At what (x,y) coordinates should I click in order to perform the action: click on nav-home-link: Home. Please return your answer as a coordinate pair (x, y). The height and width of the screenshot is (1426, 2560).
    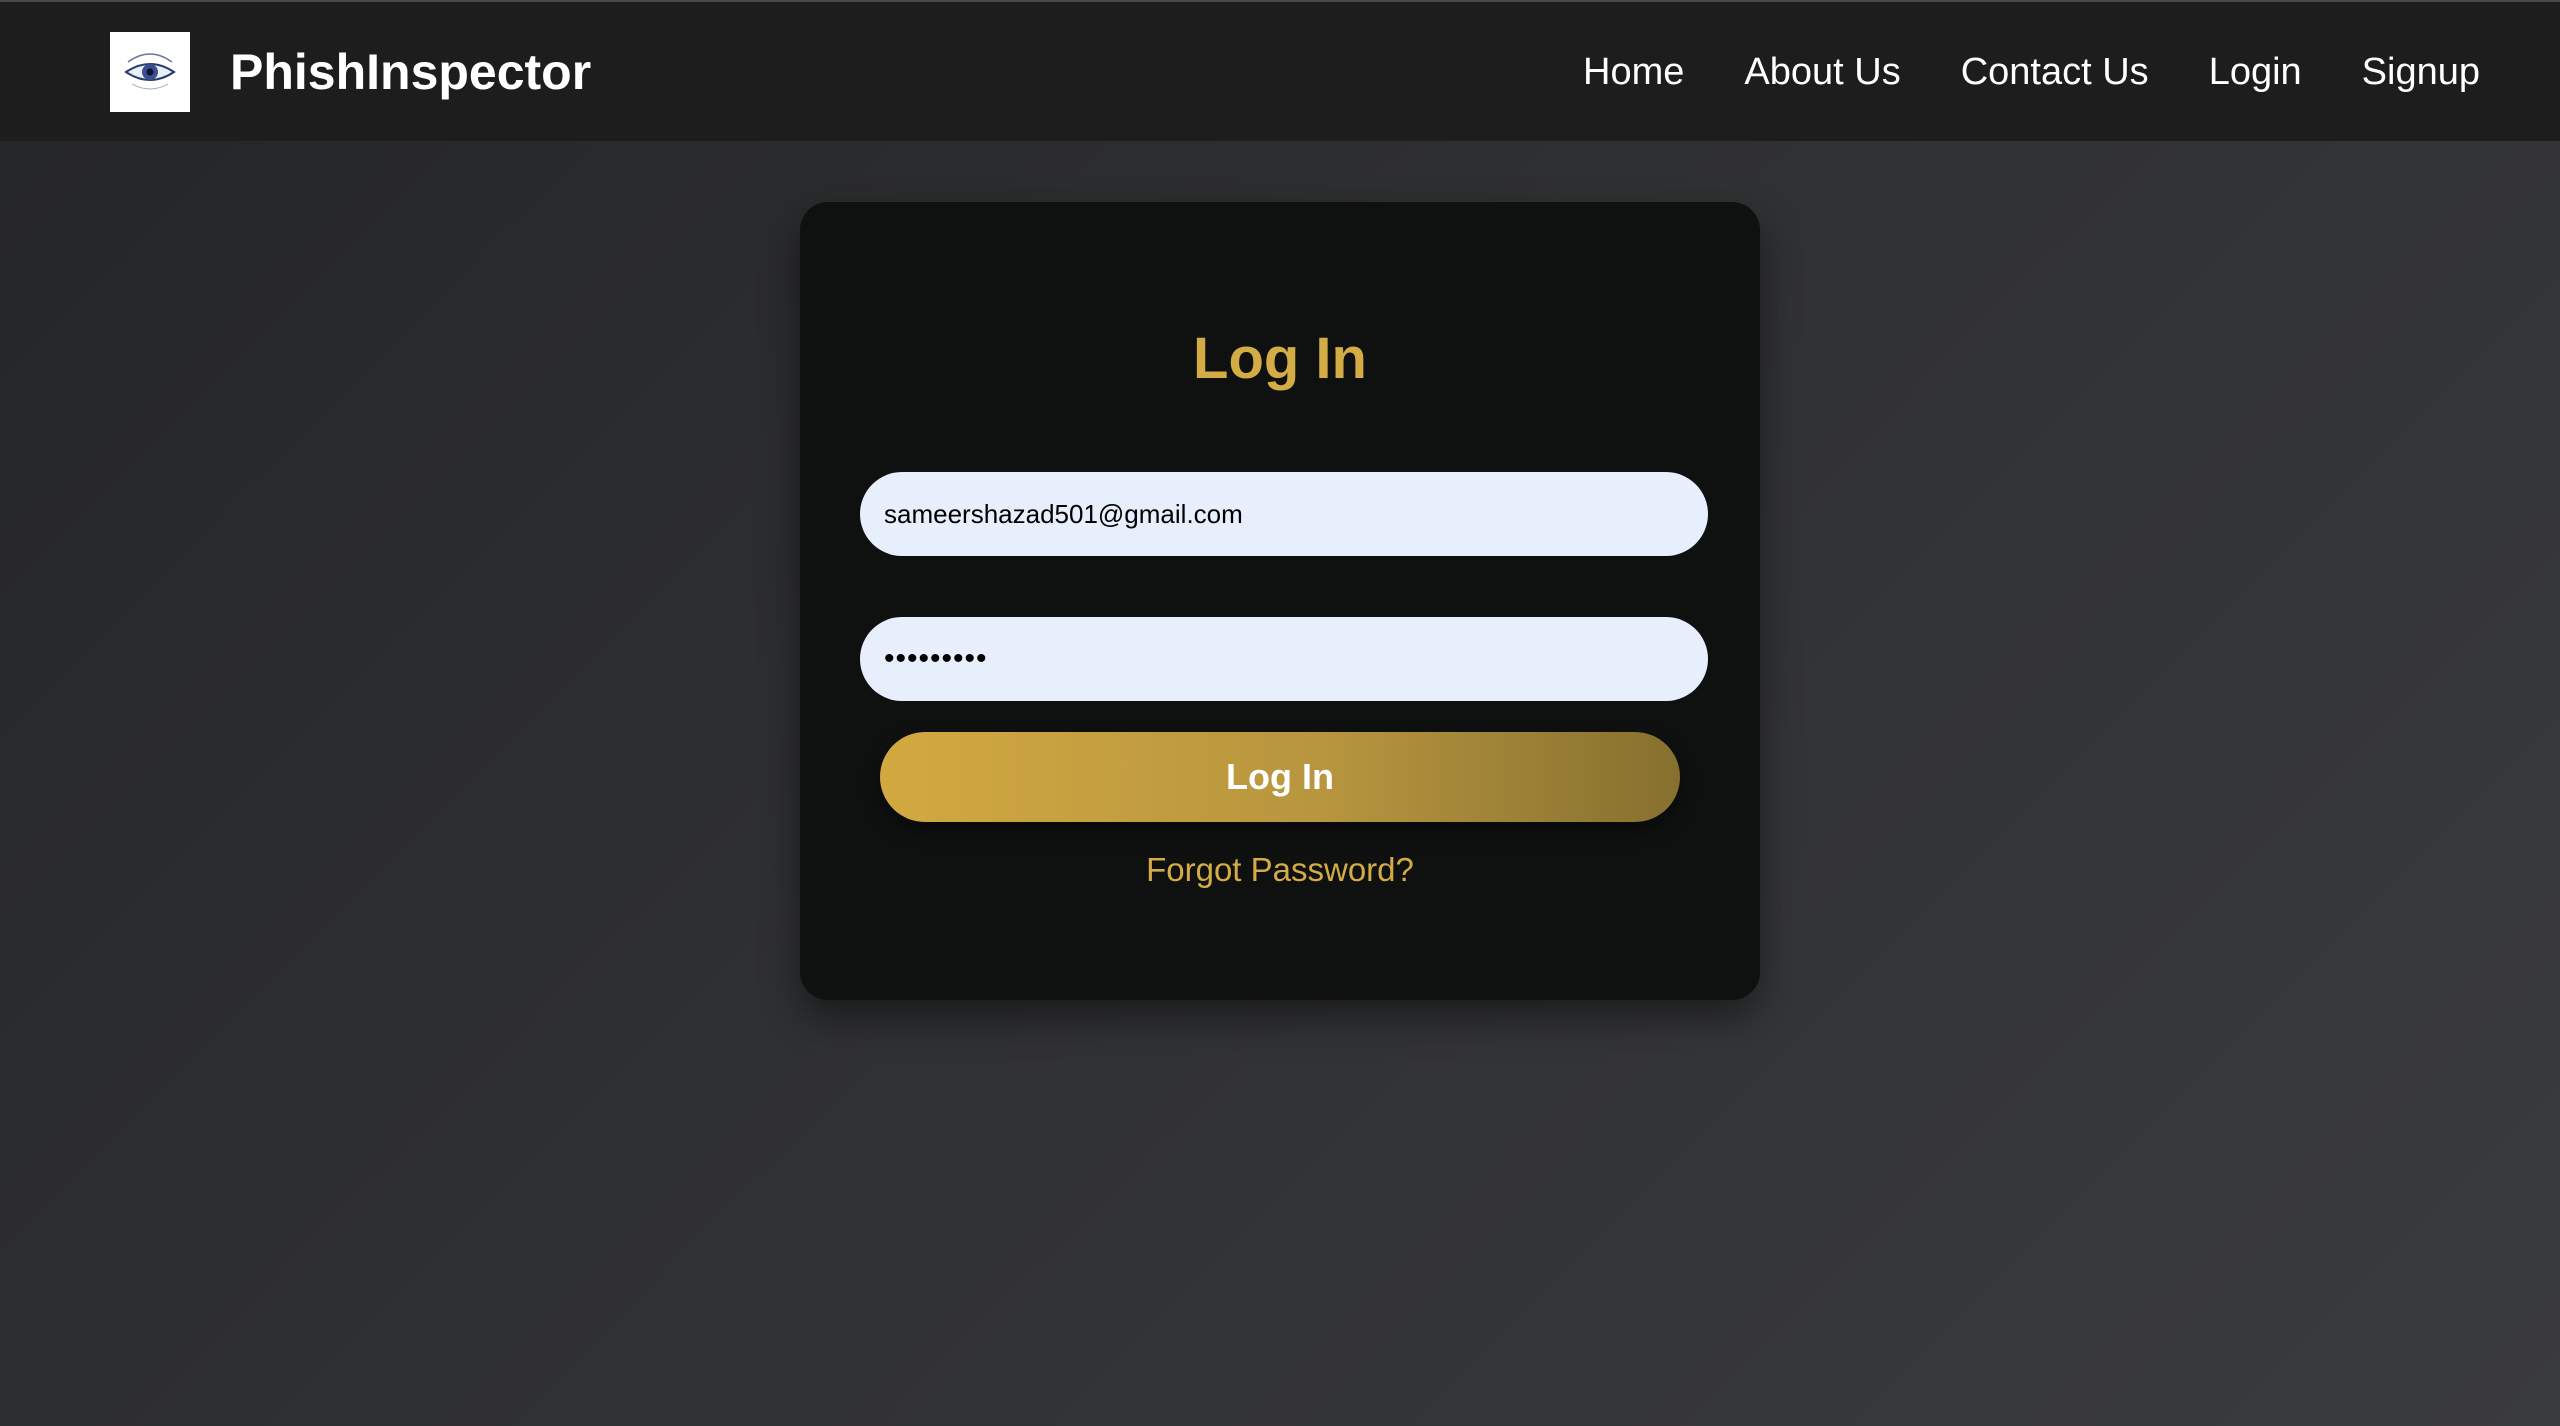
    Looking at the image, I should click on (1633, 72).